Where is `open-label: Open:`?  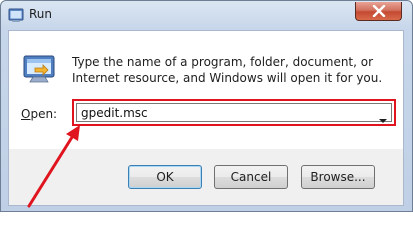 open-label: Open: is located at coordinates (39, 114).